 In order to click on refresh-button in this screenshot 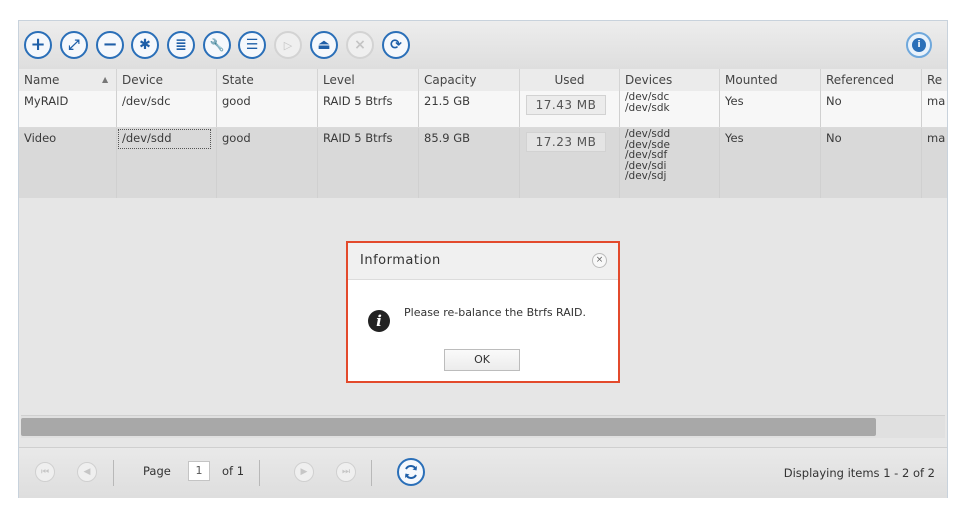, I will do `click(411, 472)`.